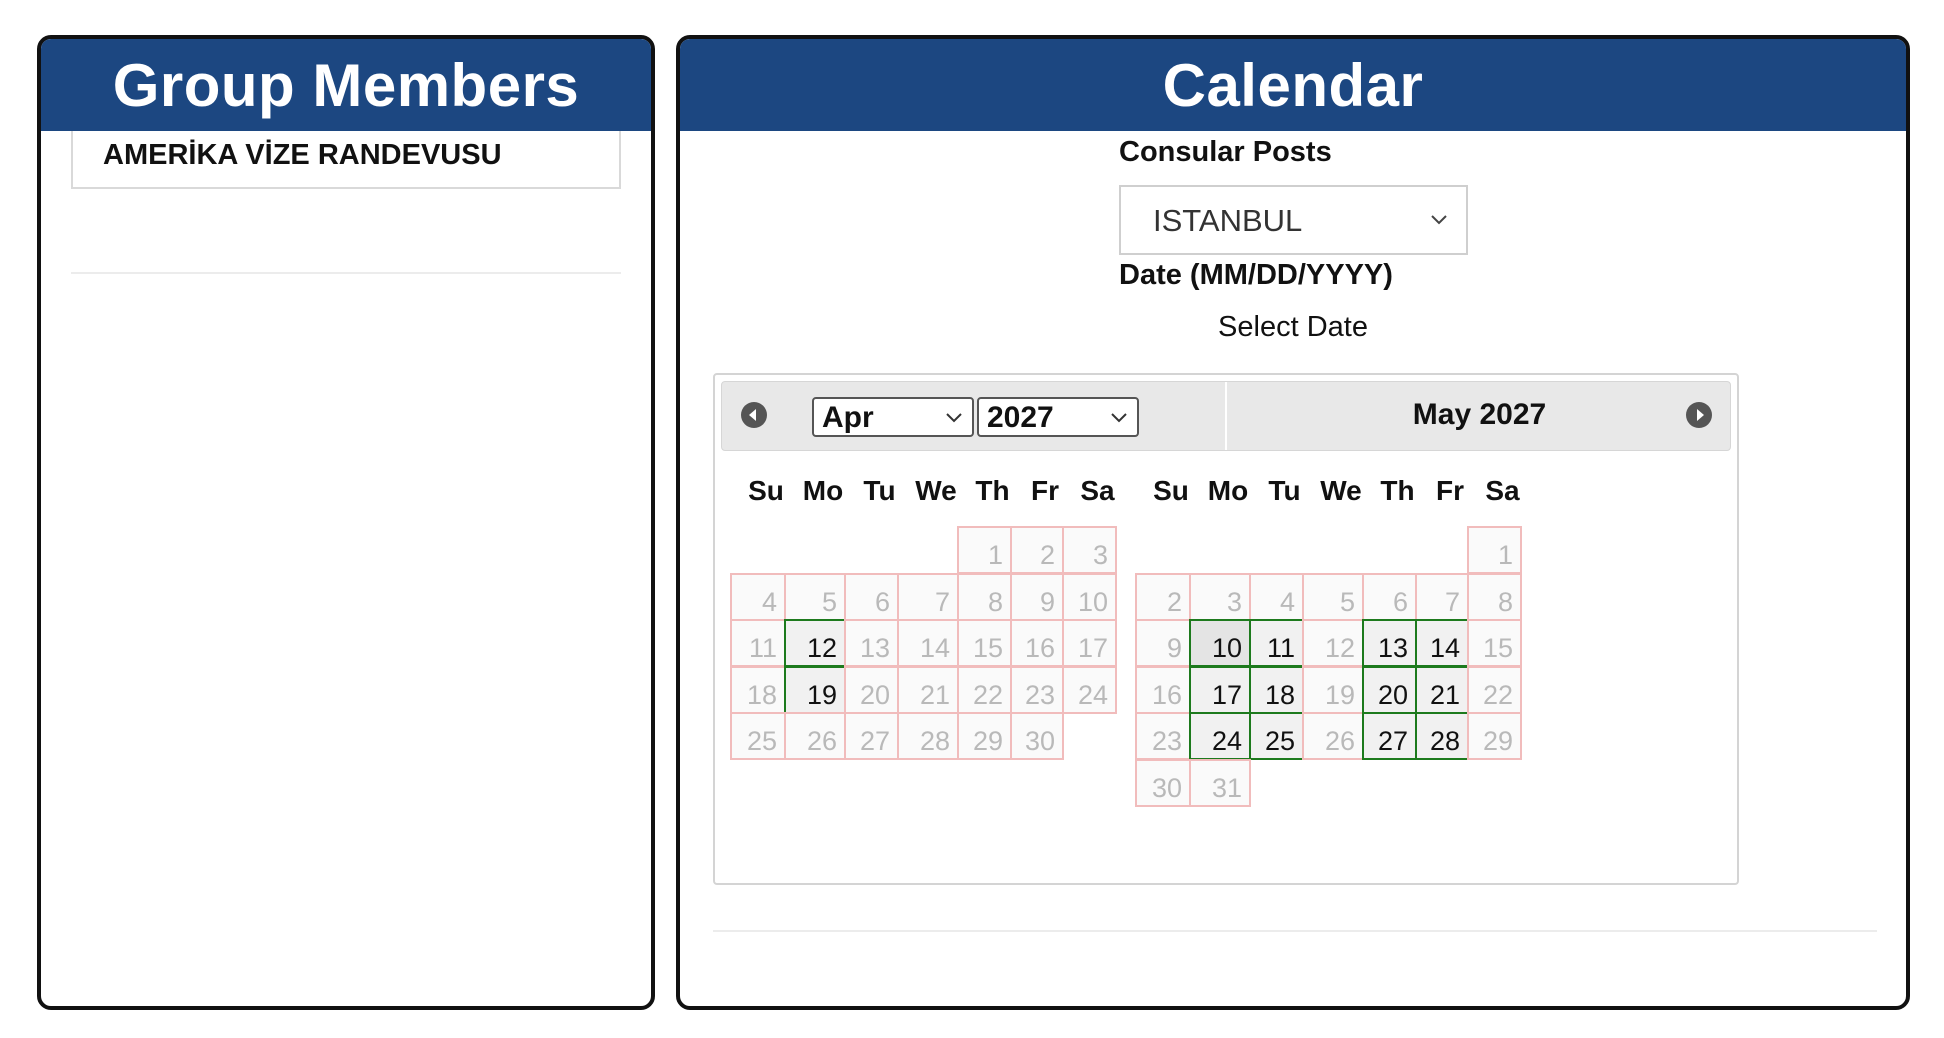 The height and width of the screenshot is (1038, 1944). I want to click on year-select-value: 2027, so click(1020, 417).